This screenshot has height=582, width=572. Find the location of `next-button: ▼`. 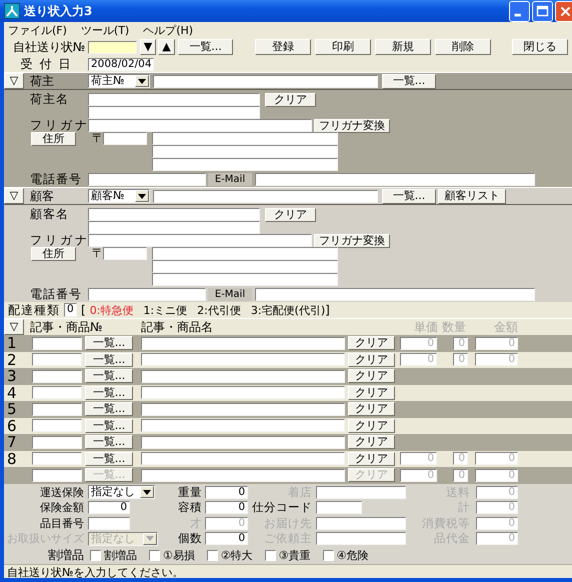

next-button: ▼ is located at coordinates (148, 47).